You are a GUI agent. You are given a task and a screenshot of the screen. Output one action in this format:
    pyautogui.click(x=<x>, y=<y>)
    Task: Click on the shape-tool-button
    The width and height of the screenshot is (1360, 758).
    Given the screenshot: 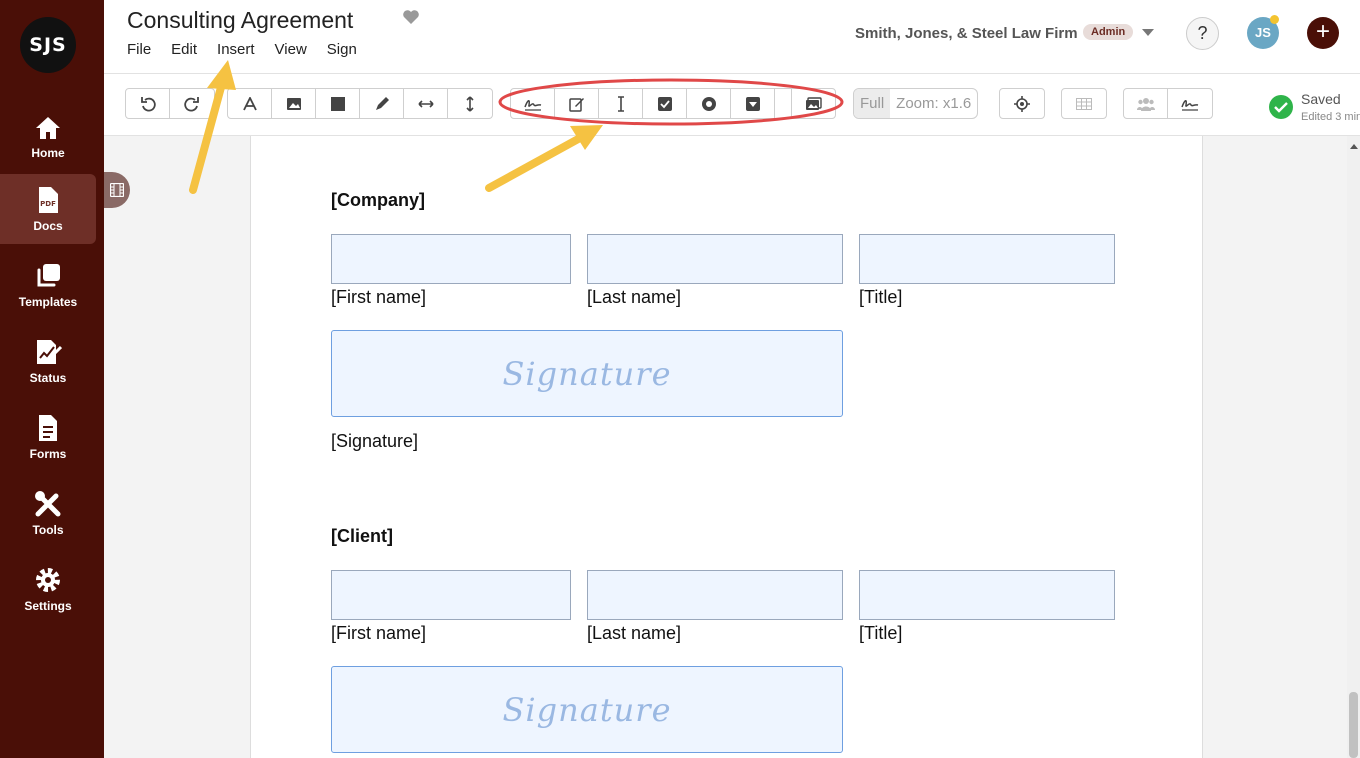 What is the action you would take?
    pyautogui.click(x=338, y=103)
    